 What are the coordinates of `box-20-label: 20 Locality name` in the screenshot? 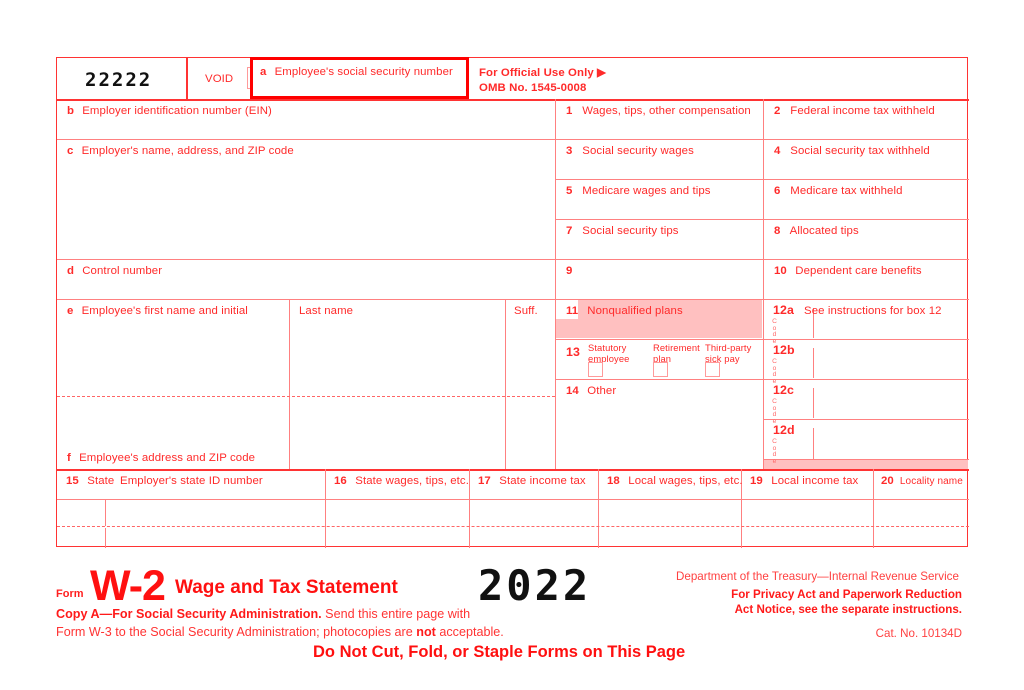 It's located at (922, 481).